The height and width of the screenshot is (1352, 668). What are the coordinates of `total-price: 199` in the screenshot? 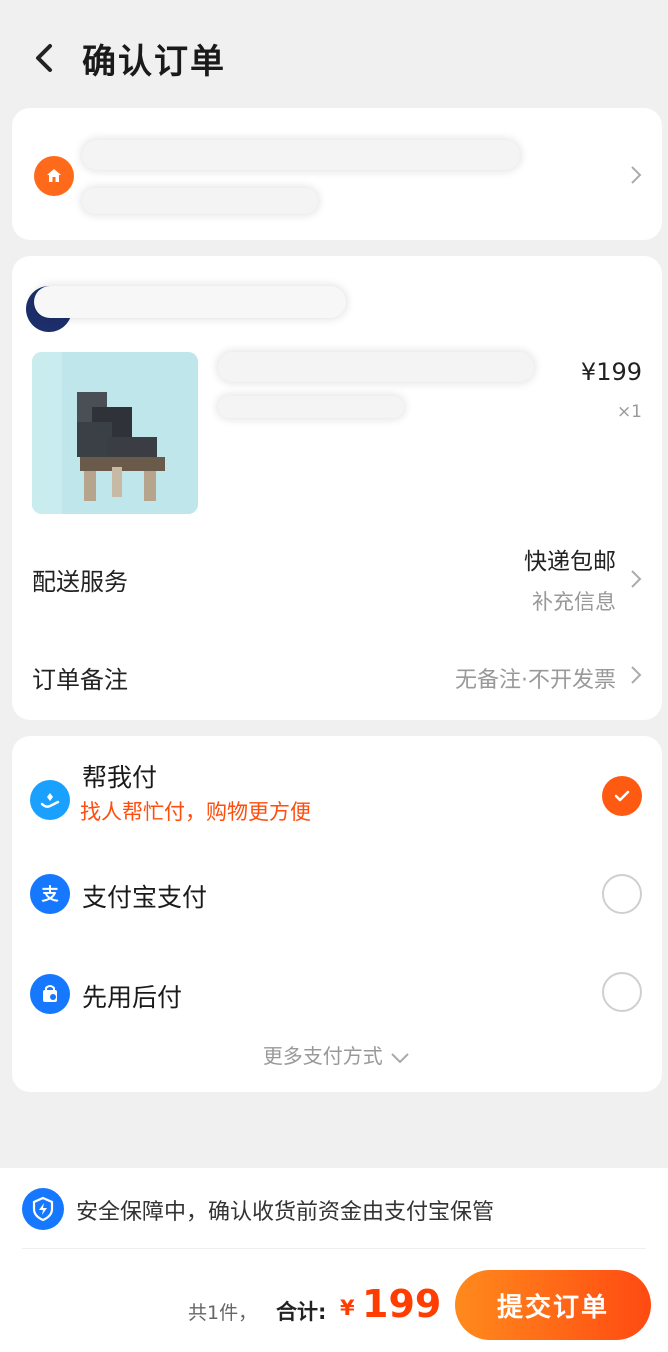 It's located at (402, 1304).